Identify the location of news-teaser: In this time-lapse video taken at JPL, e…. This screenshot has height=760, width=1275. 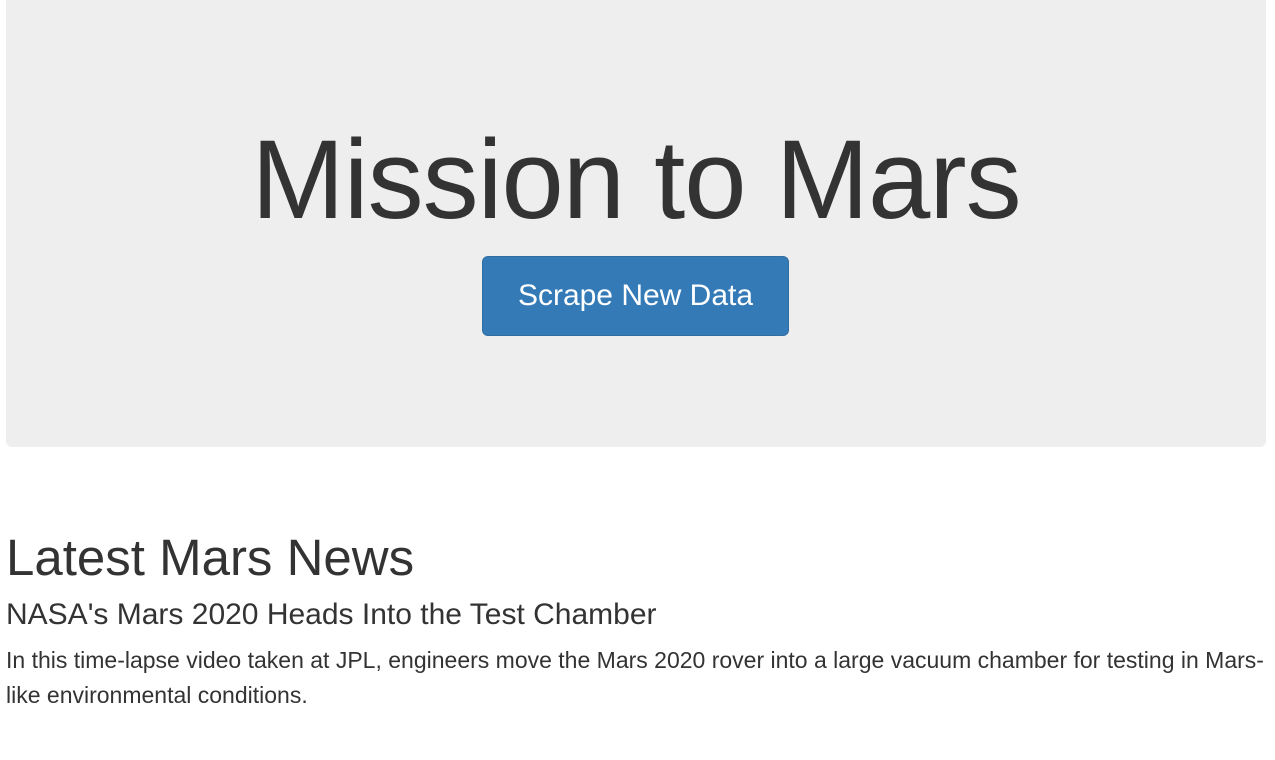
(635, 678).